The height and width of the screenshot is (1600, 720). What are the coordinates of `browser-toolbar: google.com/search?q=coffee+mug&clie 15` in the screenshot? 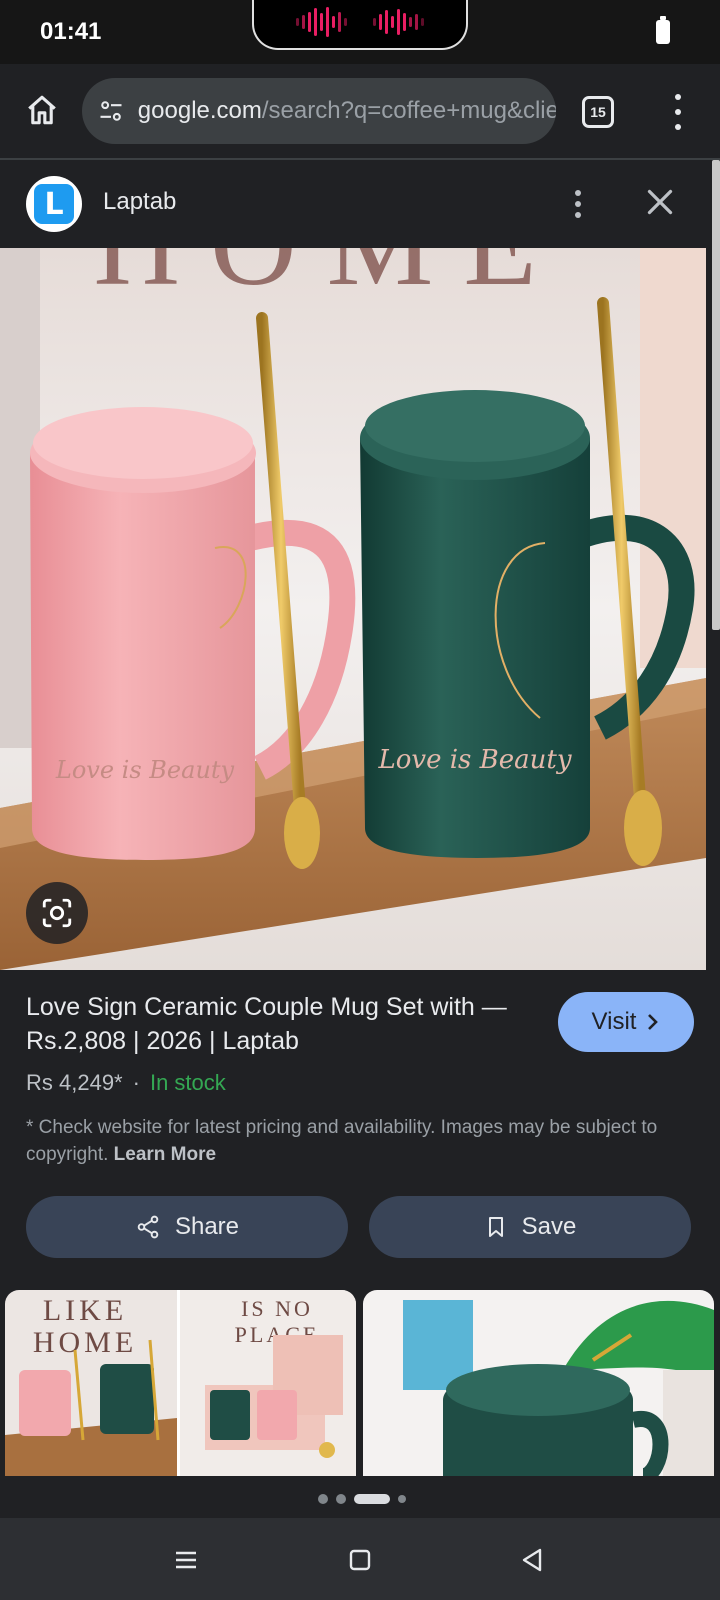 It's located at (360, 112).